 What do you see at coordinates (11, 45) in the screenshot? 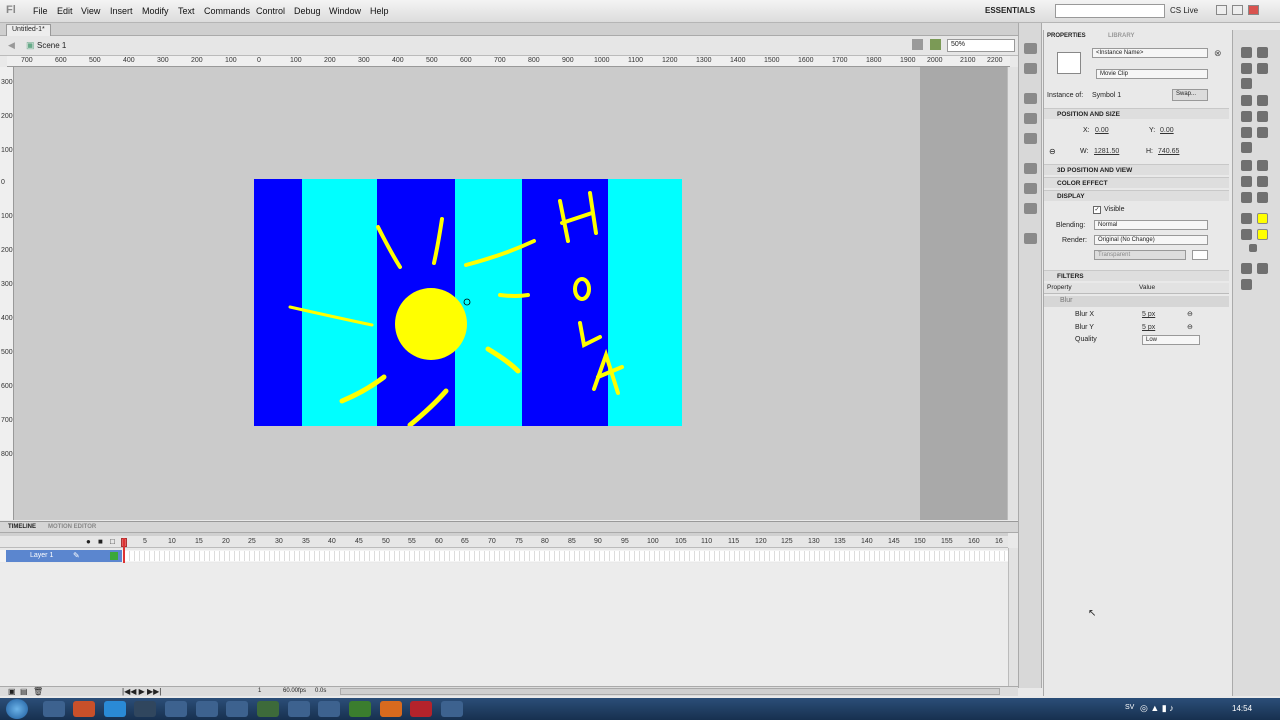
I see `back-arrow-icon: ◀` at bounding box center [11, 45].